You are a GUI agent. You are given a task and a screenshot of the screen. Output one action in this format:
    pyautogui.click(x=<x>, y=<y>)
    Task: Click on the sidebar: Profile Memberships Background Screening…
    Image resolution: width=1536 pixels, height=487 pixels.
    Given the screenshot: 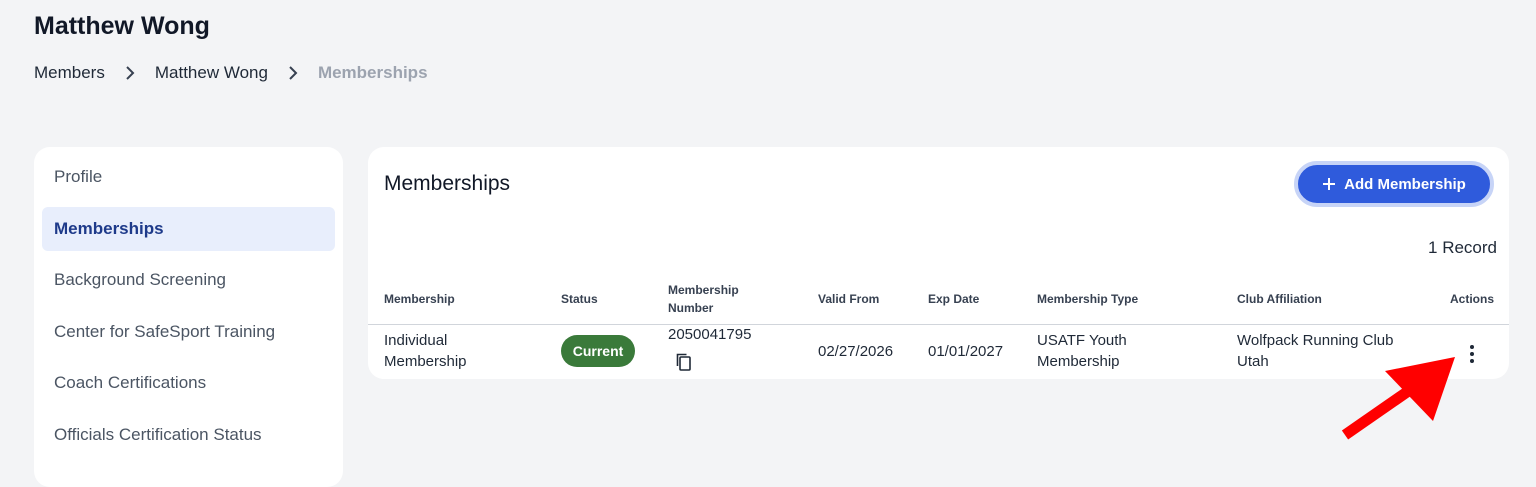 What is the action you would take?
    pyautogui.click(x=188, y=317)
    